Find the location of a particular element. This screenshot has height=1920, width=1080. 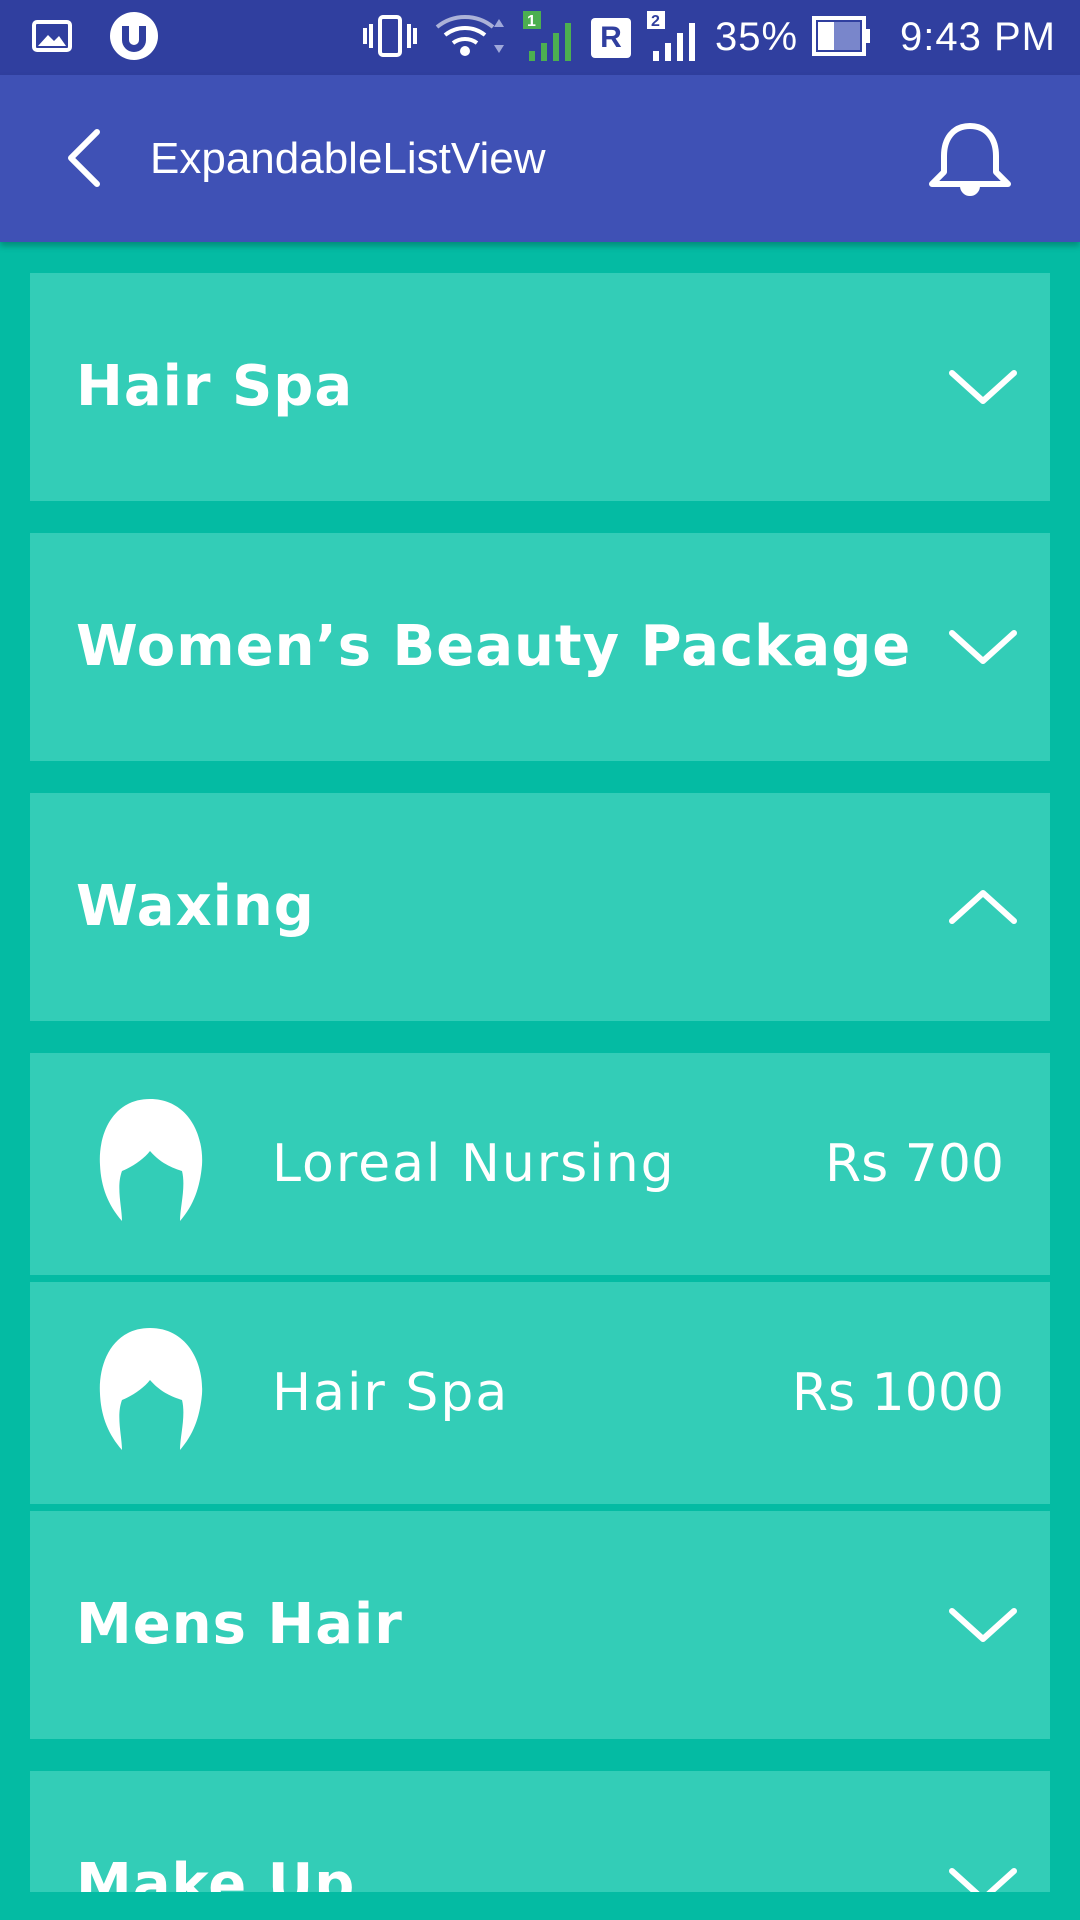

group-header-make-up: Make Up is located at coordinates (540, 1831).